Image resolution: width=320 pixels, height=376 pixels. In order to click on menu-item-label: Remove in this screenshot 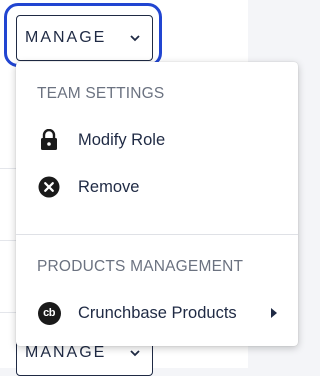, I will do `click(109, 186)`.